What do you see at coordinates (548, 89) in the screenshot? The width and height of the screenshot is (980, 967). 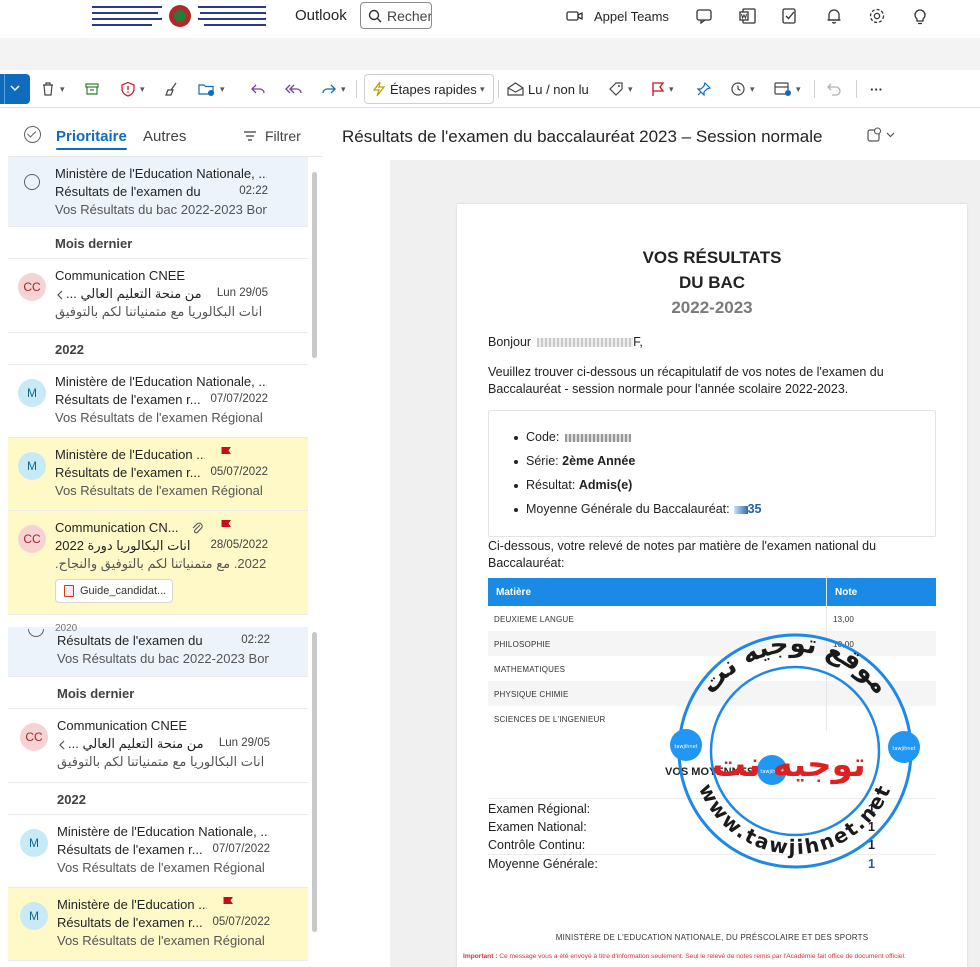 I see `read-unread-button: Lu / non lu` at bounding box center [548, 89].